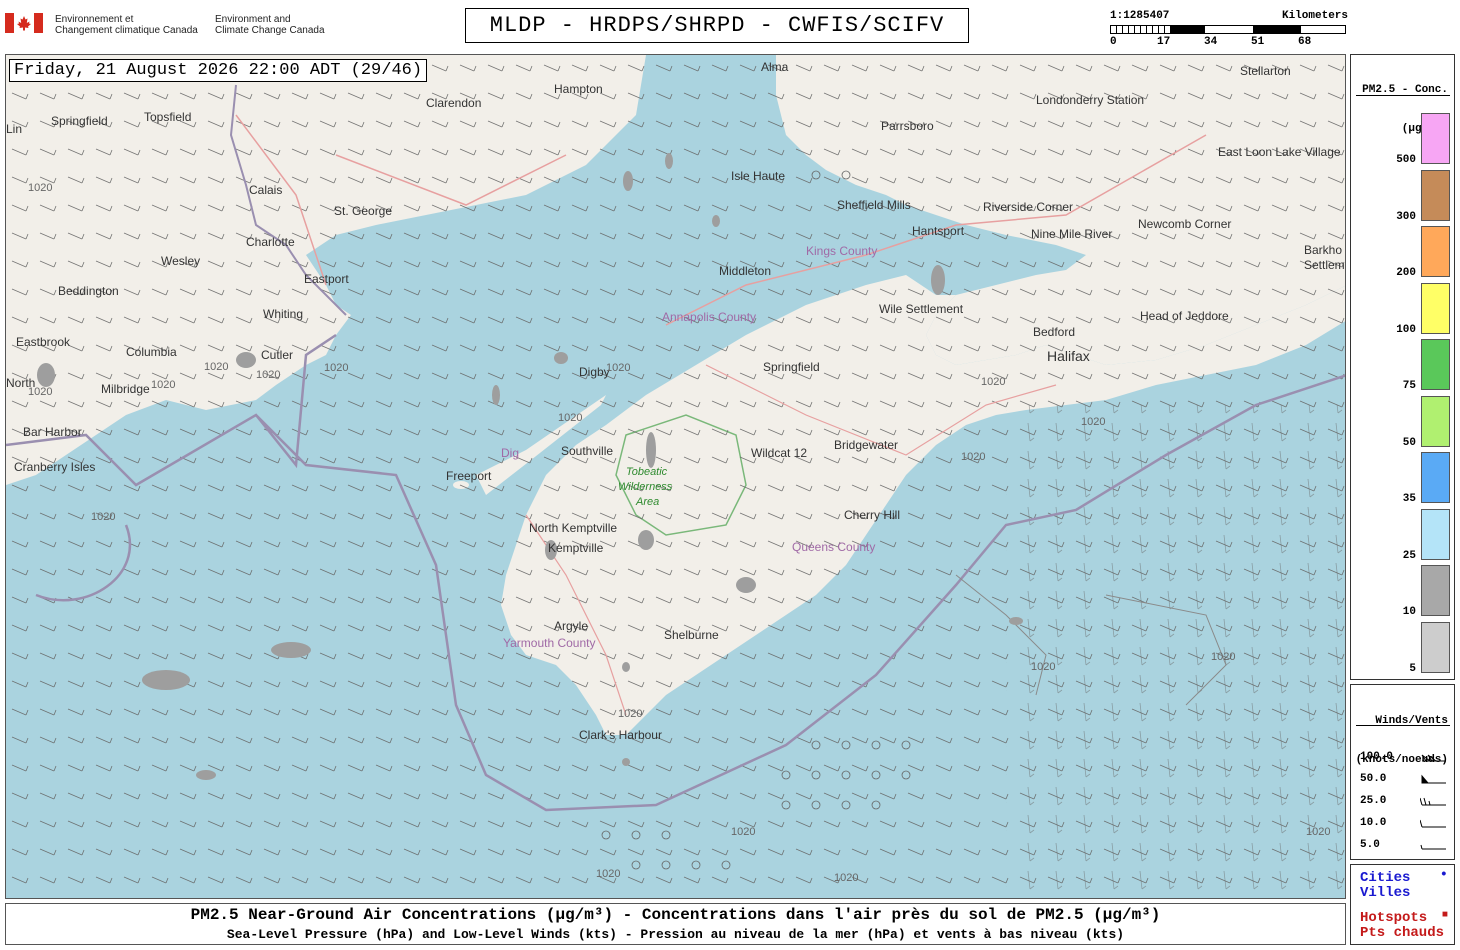  What do you see at coordinates (1406, 160) in the screenshot?
I see `pm25-legend-label: 500` at bounding box center [1406, 160].